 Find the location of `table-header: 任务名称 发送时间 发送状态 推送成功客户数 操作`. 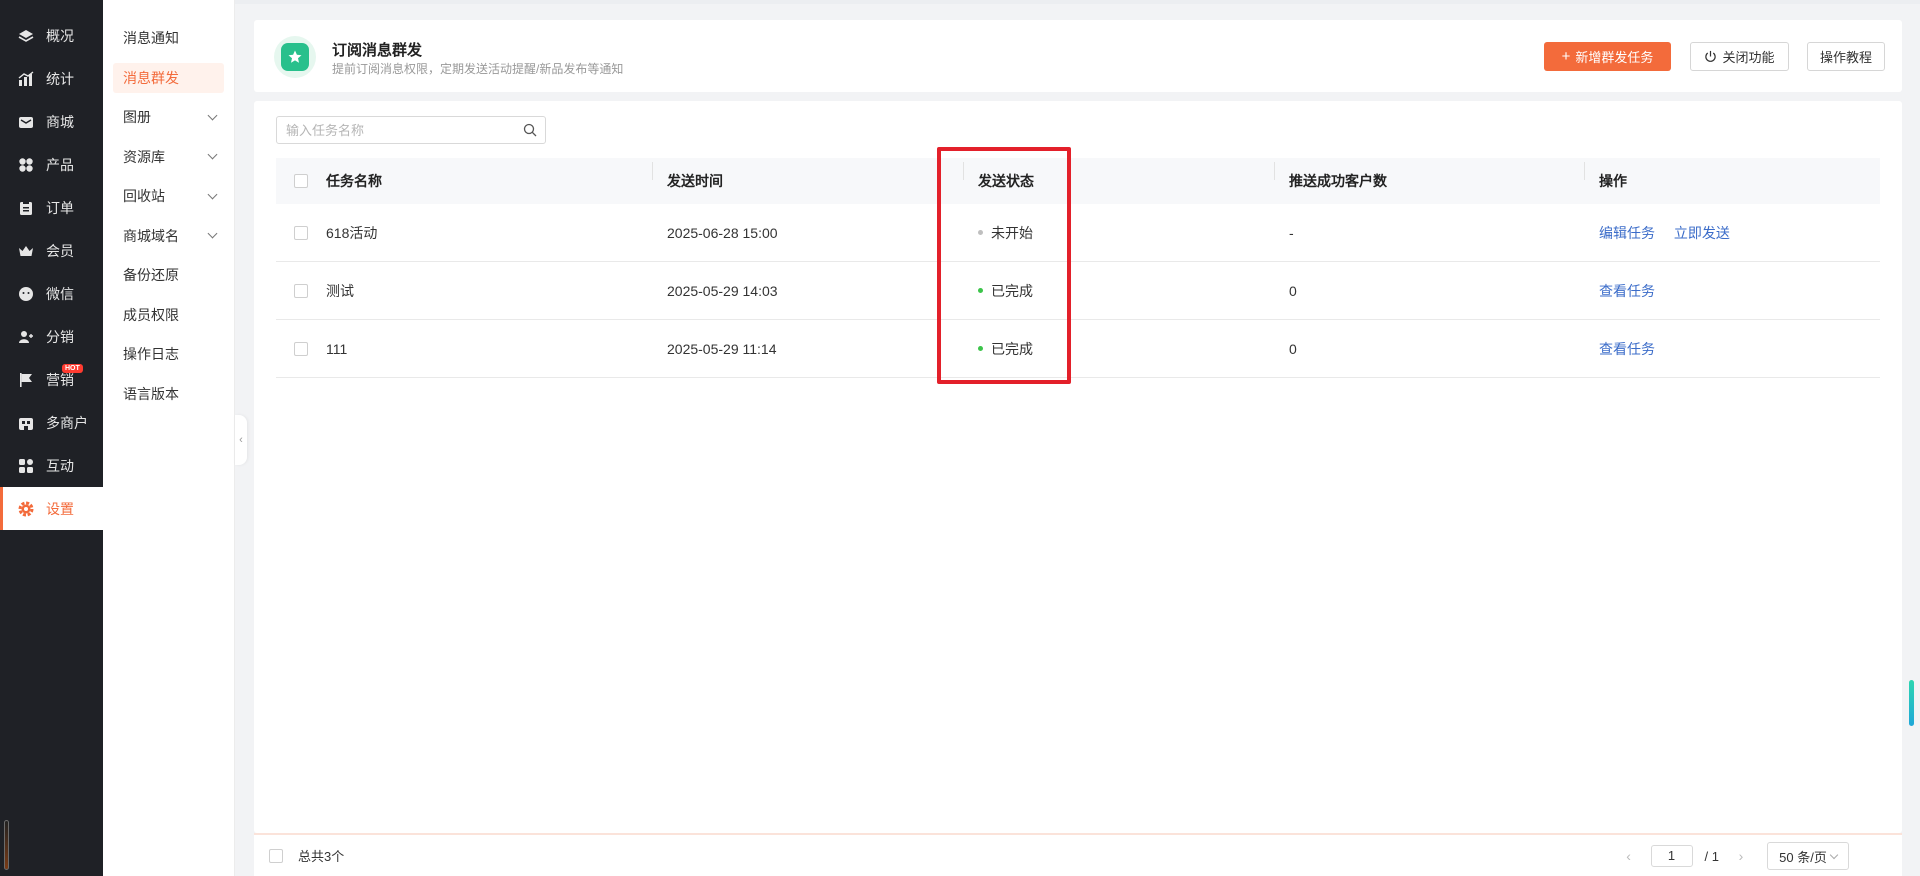

table-header: 任务名称 发送时间 发送状态 推送成功客户数 操作 is located at coordinates (1078, 181).